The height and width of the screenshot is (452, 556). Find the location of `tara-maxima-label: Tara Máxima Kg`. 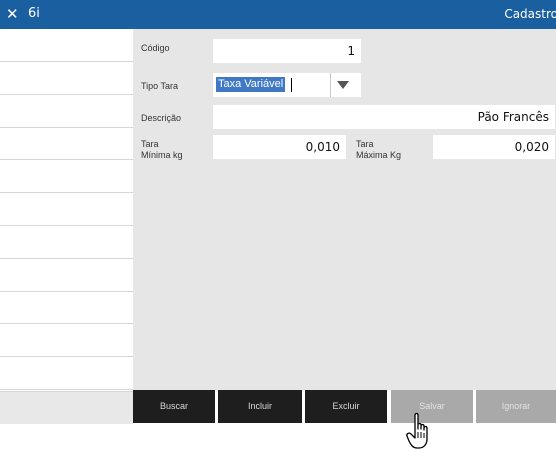

tara-maxima-label: Tara Máxima Kg is located at coordinates (378, 150).